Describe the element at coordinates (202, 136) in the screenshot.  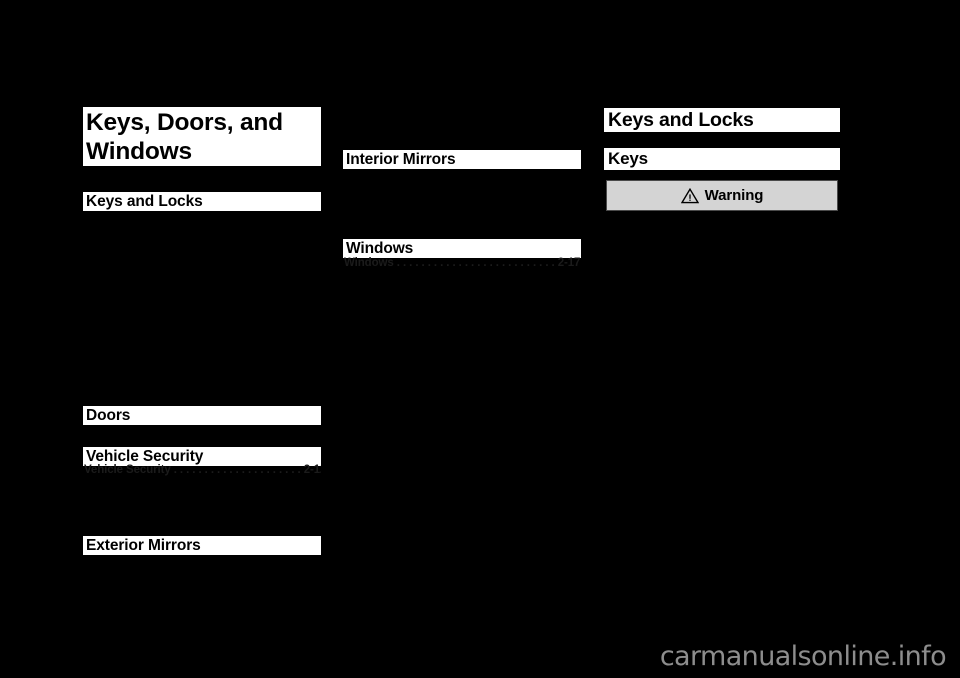
I see `chapter-title: Keys, Doors, and Windows` at that location.